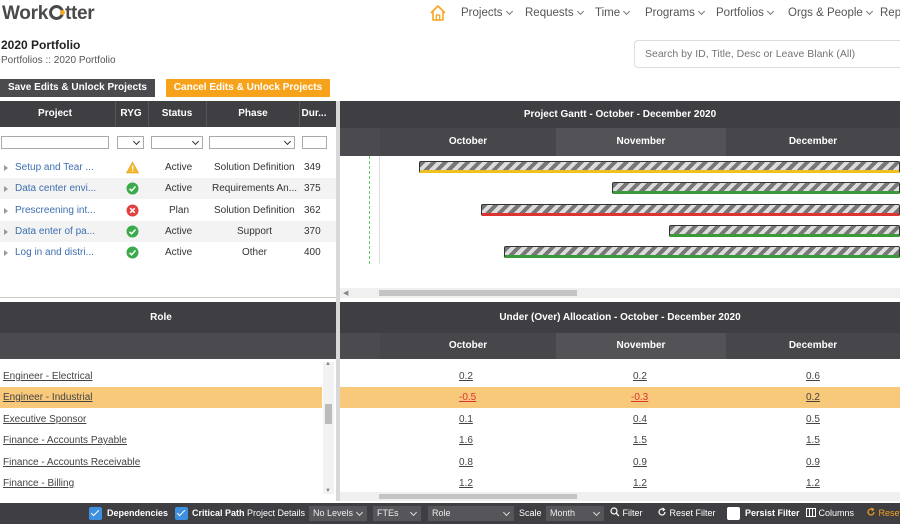  I want to click on allocation-value: 0.8, so click(466, 462).